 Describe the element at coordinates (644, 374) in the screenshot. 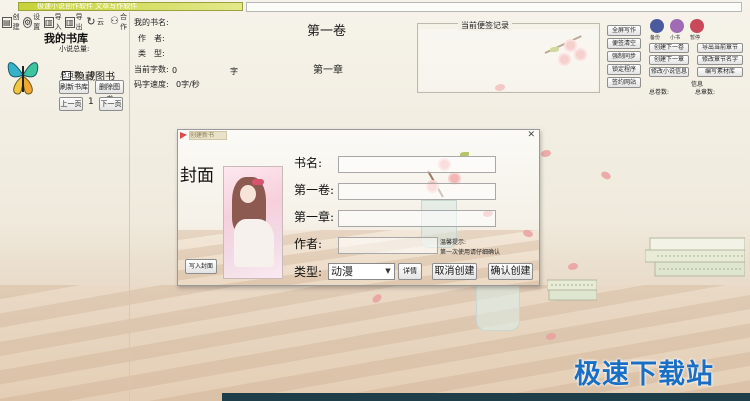

I see `site-watermark: 极速下载站` at that location.